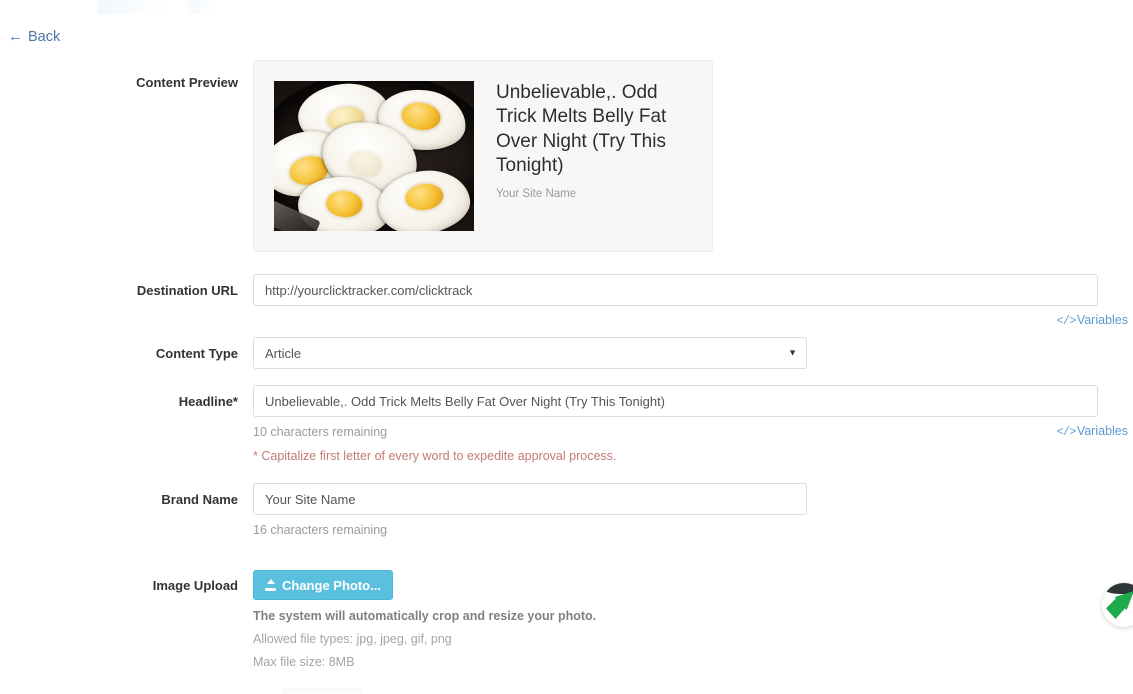 This screenshot has width=1133, height=694. Describe the element at coordinates (530, 499) in the screenshot. I see `brand-name-input` at that location.